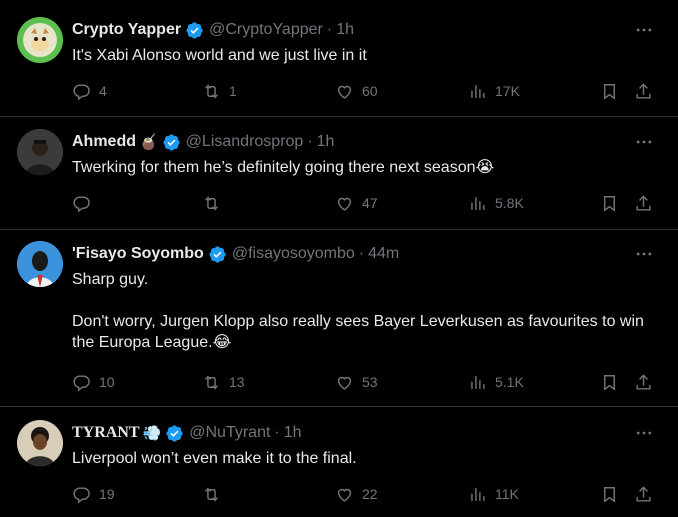 This screenshot has height=517, width=678. I want to click on tweet-header: Crypto Yapper @CryptoYapper · 1h, so click(213, 30).